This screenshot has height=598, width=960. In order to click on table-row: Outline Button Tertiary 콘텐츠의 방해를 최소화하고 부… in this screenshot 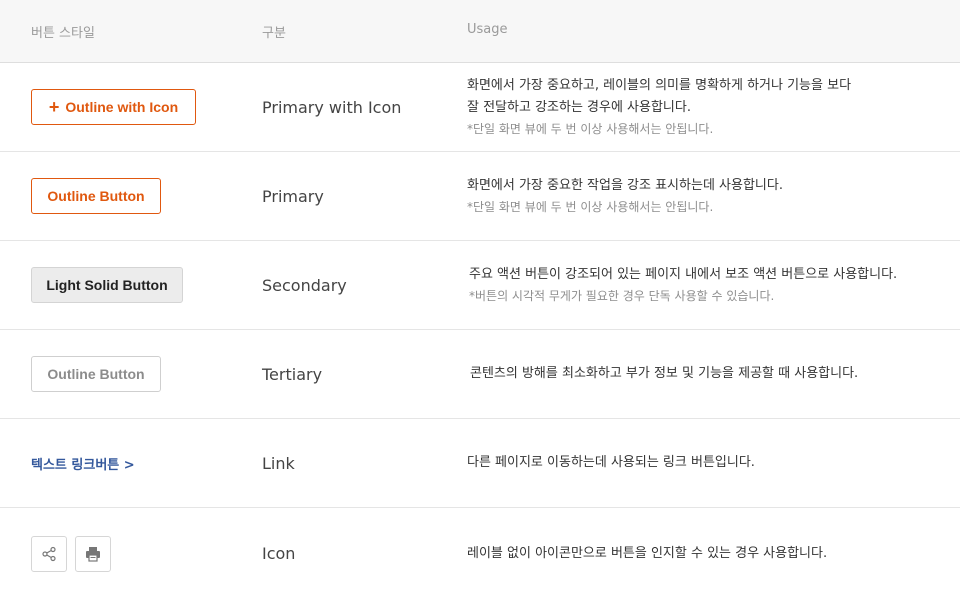, I will do `click(480, 374)`.